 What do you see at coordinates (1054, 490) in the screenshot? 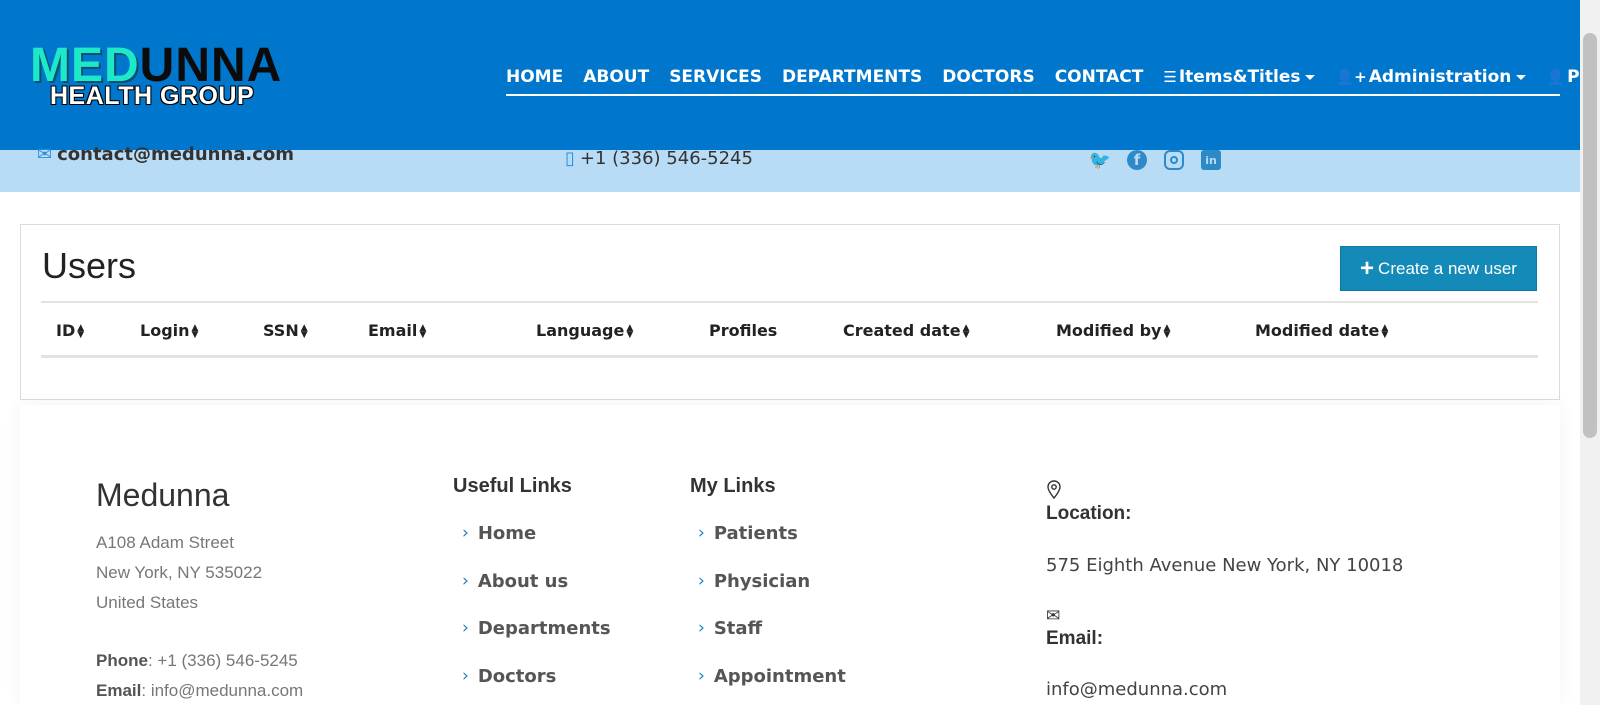
I see `map-pin-icon` at bounding box center [1054, 490].